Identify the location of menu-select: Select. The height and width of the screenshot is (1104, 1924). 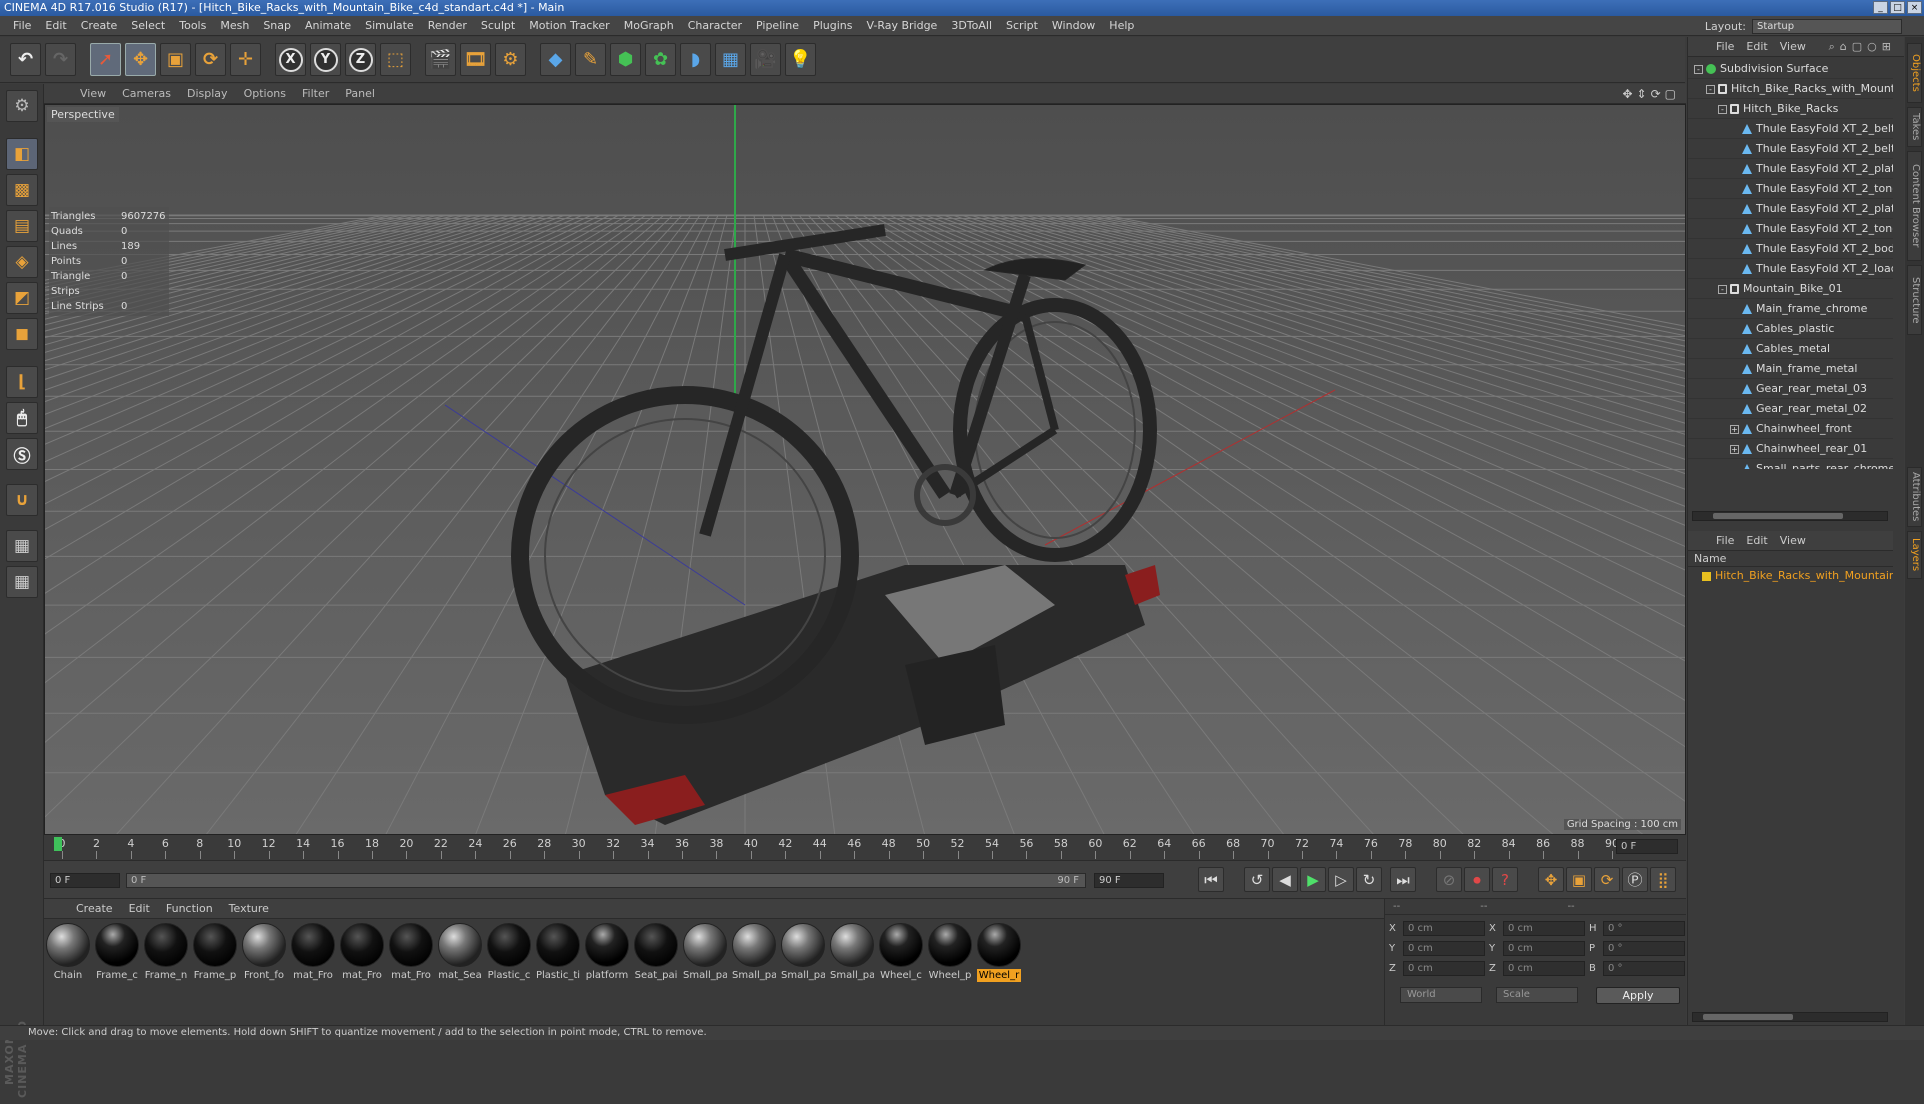
(148, 26).